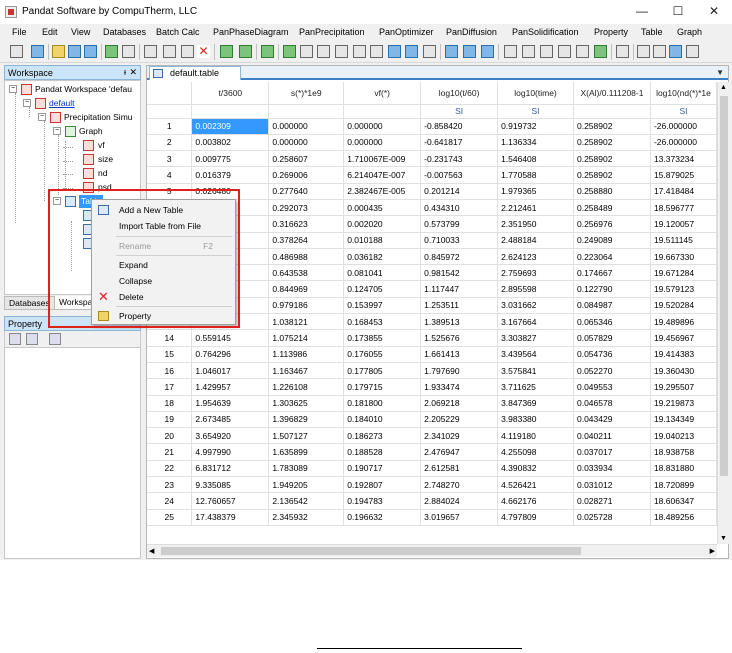  Describe the element at coordinates (359, 51) in the screenshot. I see `table-tool-5-icon` at that location.